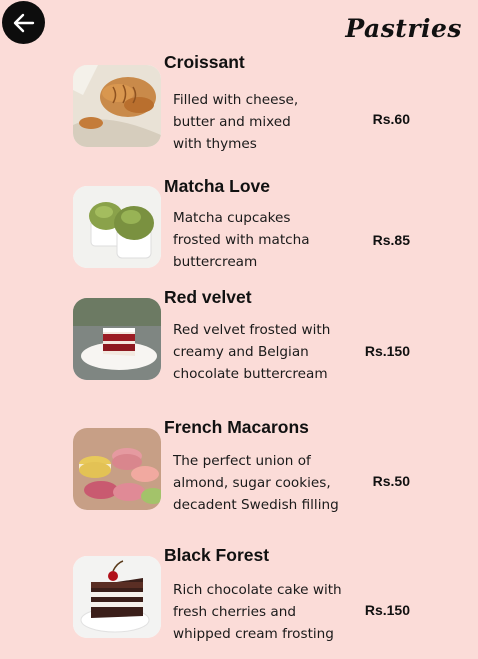  I want to click on item-name: Black Forest, so click(217, 555).